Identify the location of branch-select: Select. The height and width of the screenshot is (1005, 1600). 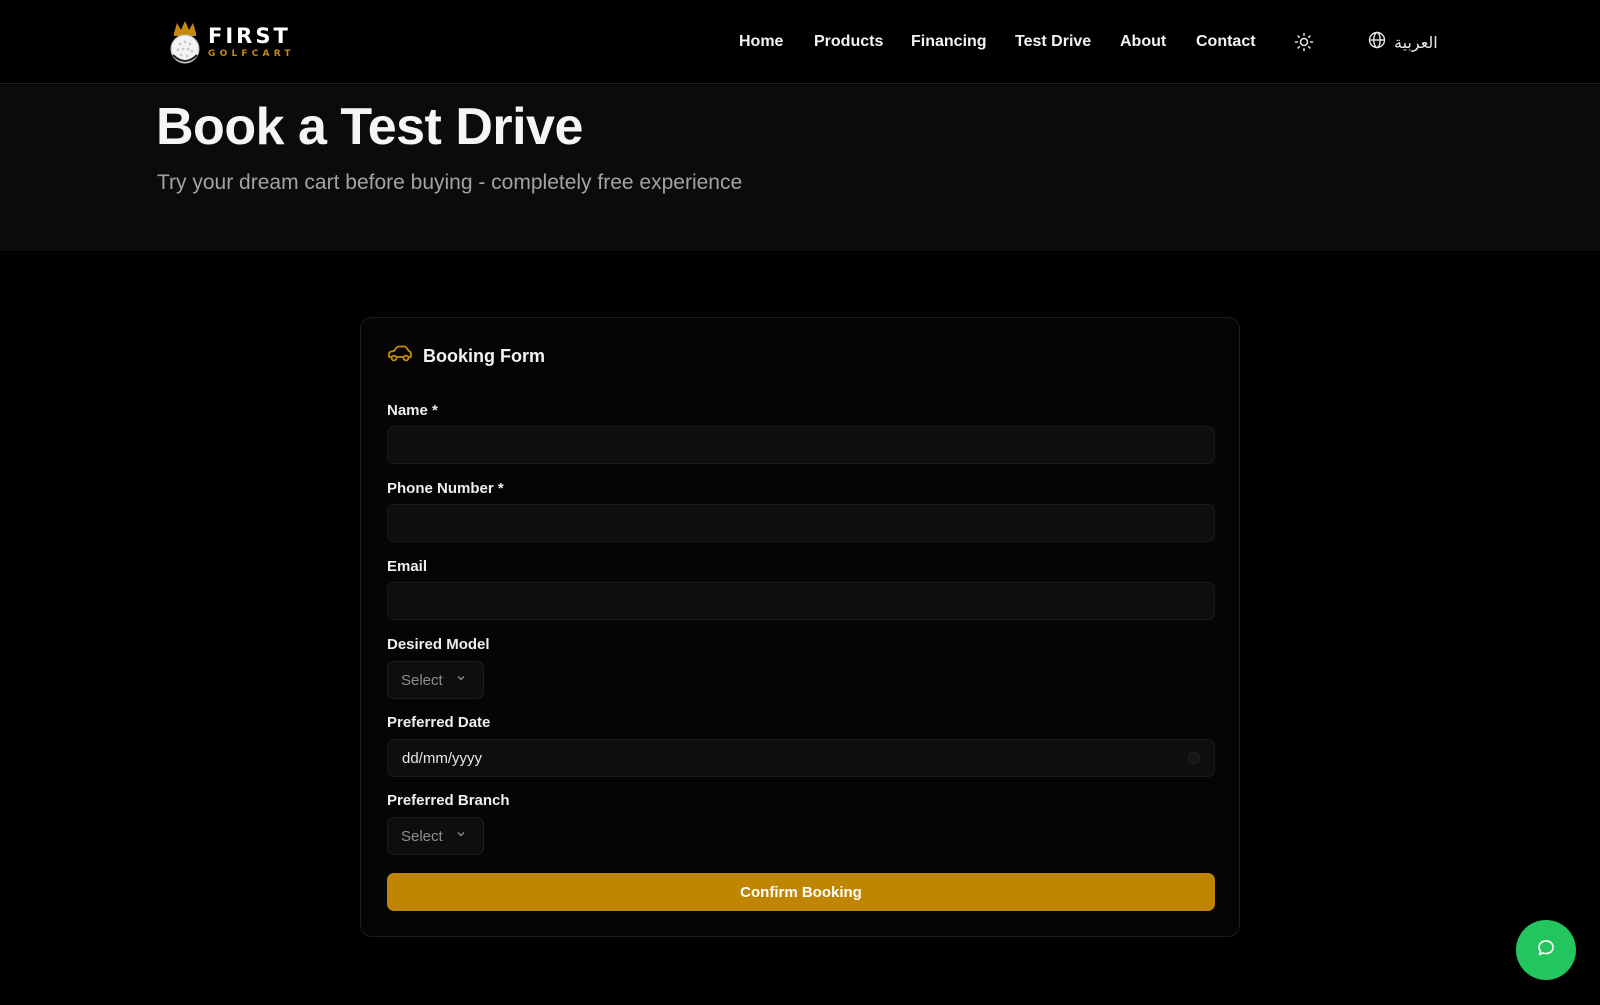
(435, 836).